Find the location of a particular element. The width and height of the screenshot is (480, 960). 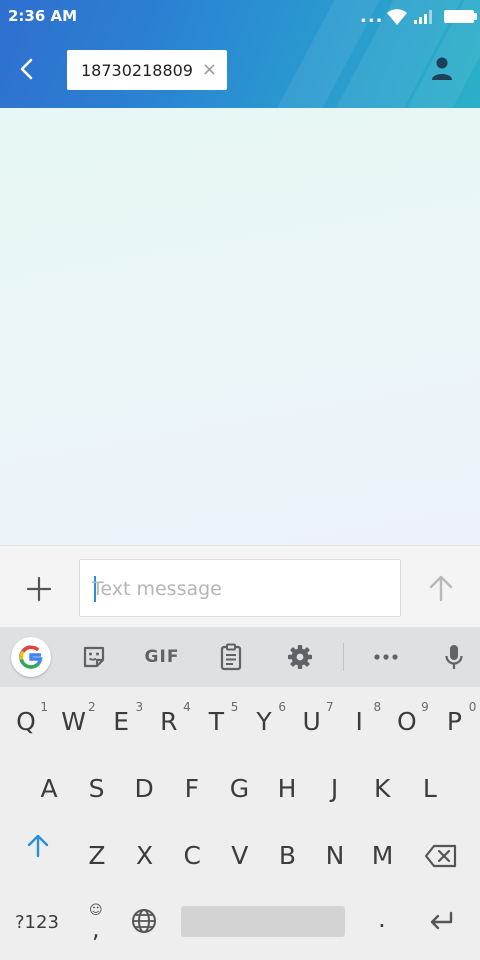

key-letter: N is located at coordinates (335, 855).